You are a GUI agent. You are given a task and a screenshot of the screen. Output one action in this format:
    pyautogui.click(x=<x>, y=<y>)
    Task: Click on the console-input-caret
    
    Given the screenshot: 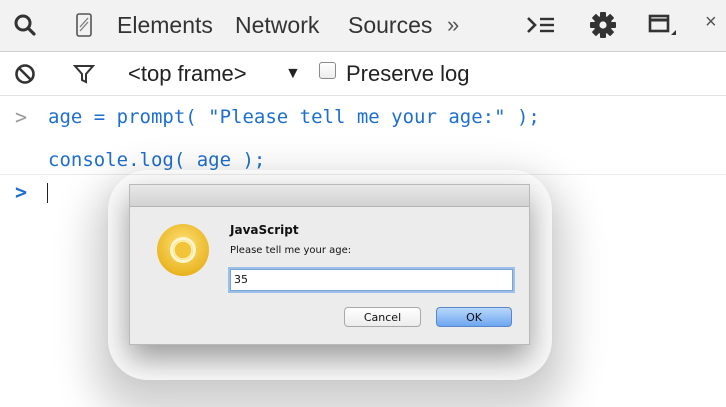 What is the action you would take?
    pyautogui.click(x=47, y=193)
    